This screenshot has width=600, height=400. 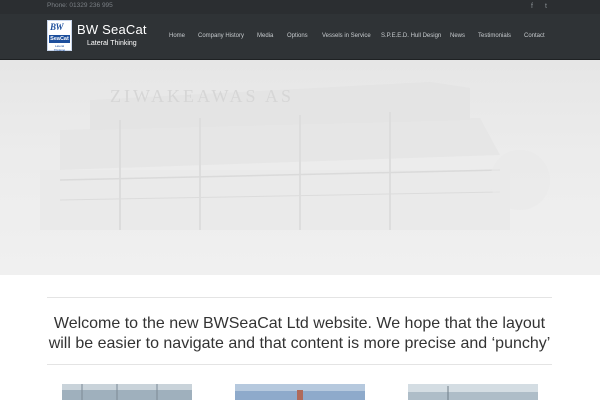 What do you see at coordinates (177, 36) in the screenshot?
I see `nav-item-home: Home` at bounding box center [177, 36].